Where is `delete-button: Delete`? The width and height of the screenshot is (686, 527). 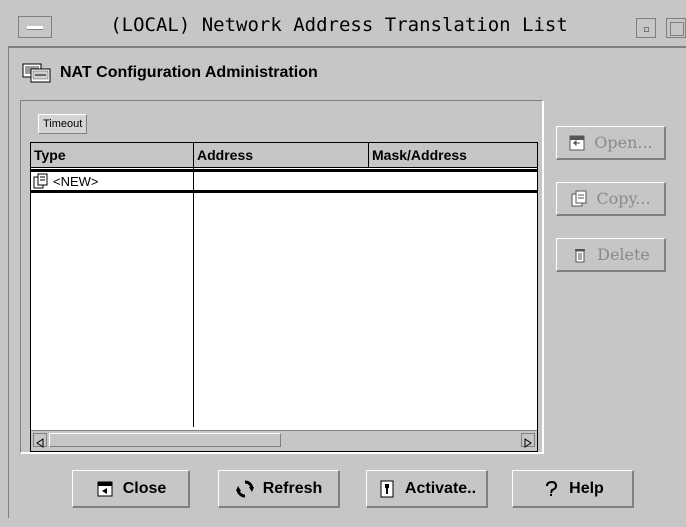 delete-button: Delete is located at coordinates (611, 255).